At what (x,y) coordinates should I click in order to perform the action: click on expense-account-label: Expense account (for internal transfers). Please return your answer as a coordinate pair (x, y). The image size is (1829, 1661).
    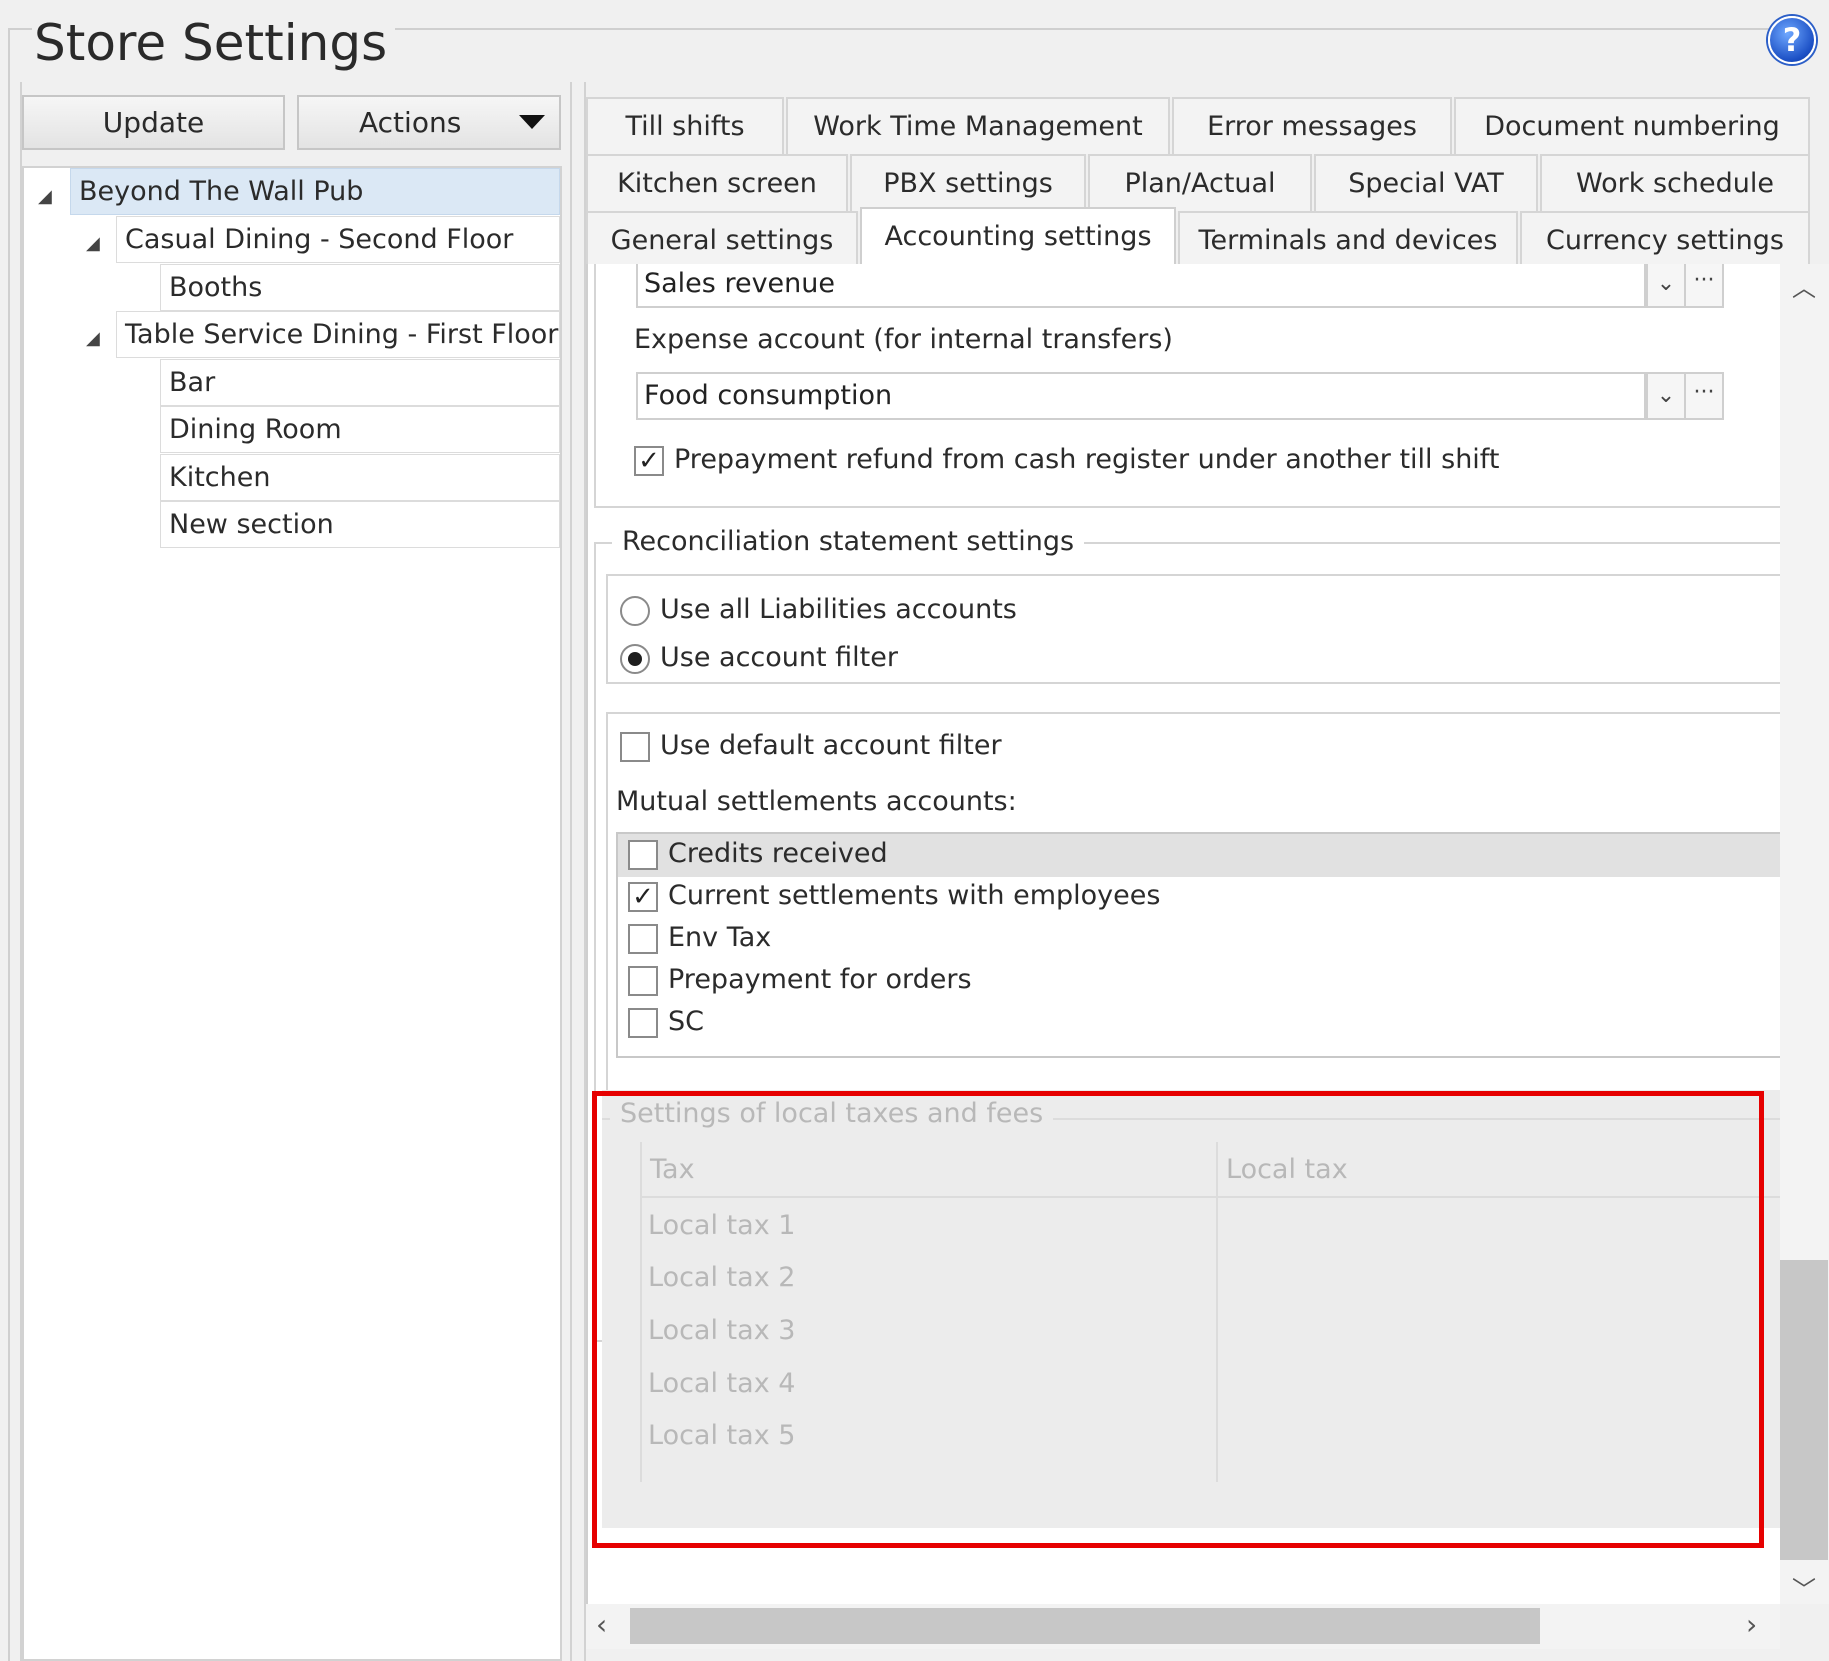
    Looking at the image, I should click on (903, 339).